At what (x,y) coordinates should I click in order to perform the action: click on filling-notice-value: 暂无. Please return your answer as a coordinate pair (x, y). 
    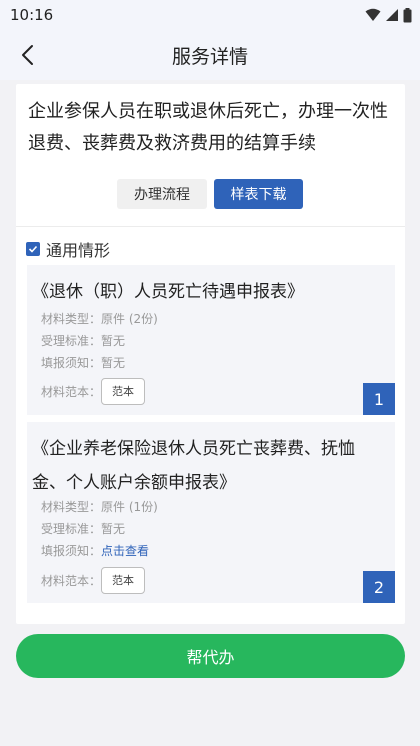
    Looking at the image, I should click on (113, 362).